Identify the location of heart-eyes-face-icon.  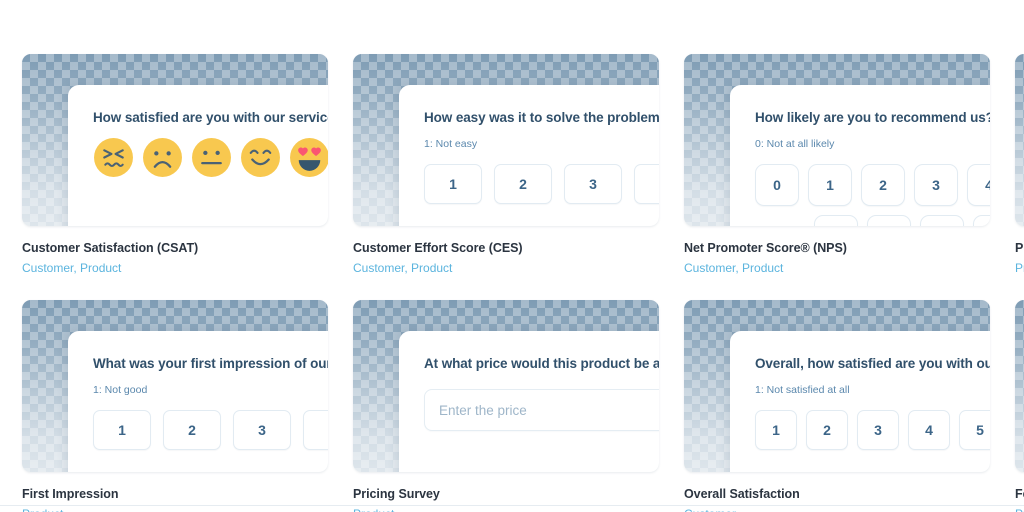
(308, 157).